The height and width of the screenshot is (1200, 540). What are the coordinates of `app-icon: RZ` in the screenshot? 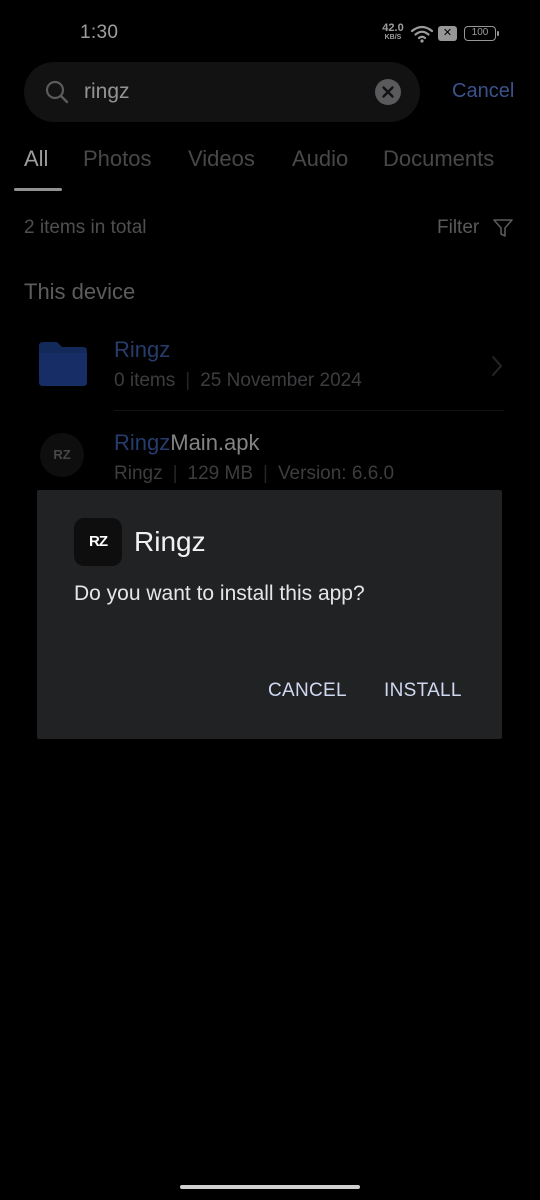 It's located at (98, 542).